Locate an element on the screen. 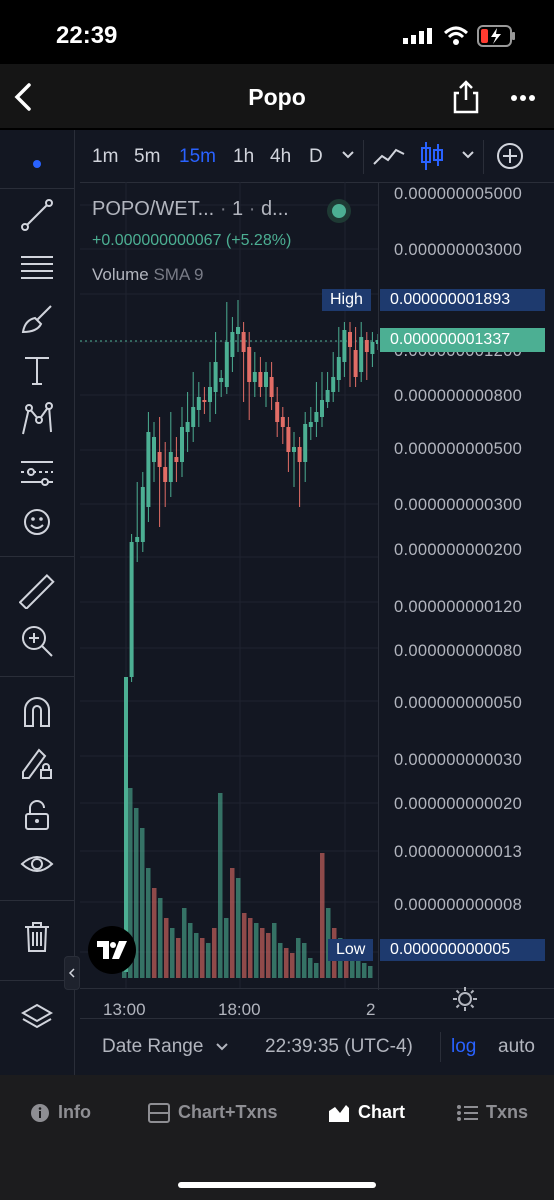 This screenshot has height=1200, width=554. timeframe-5m: 5m is located at coordinates (147, 157).